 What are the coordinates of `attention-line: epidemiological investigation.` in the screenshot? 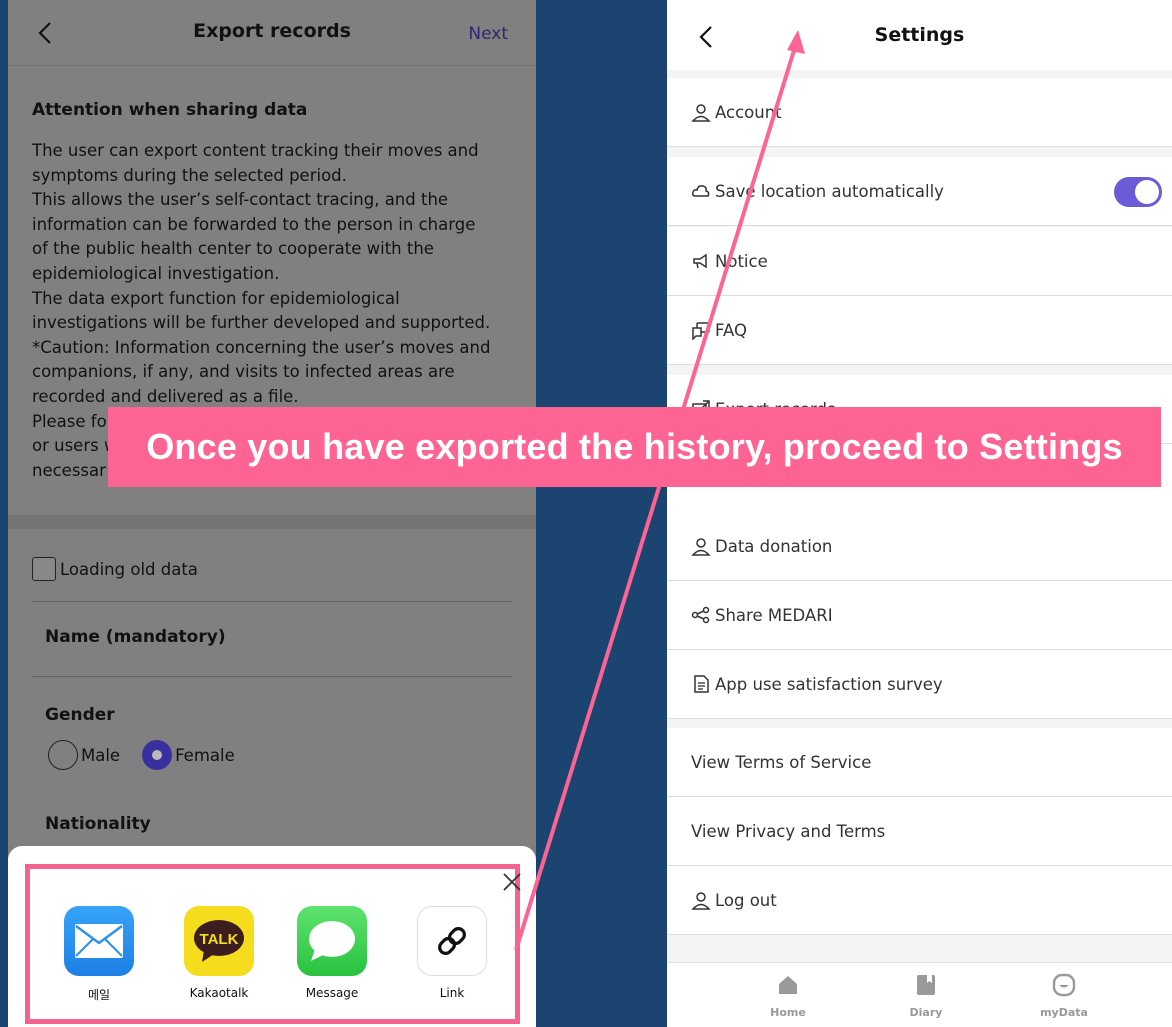 It's located at (156, 273).